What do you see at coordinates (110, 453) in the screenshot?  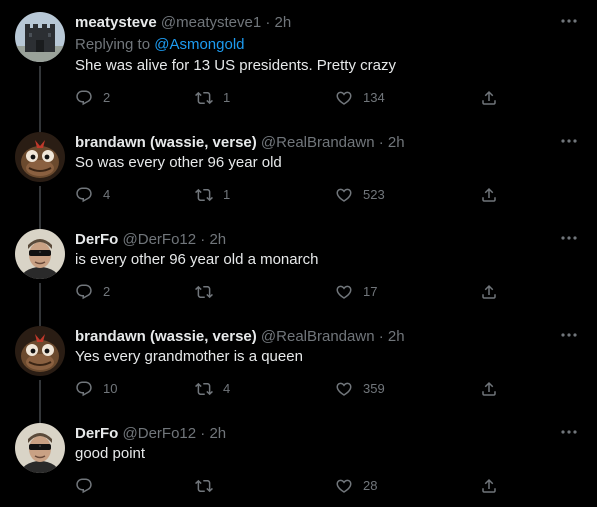 I see `tweet-text: good point` at bounding box center [110, 453].